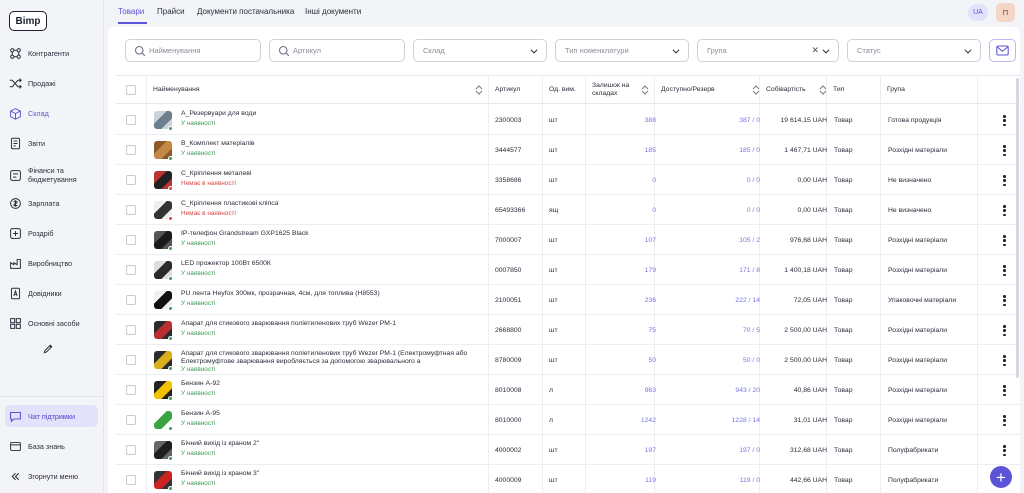 The image size is (1024, 493). I want to click on available-reserve-cell: 119 / 0, so click(710, 479).